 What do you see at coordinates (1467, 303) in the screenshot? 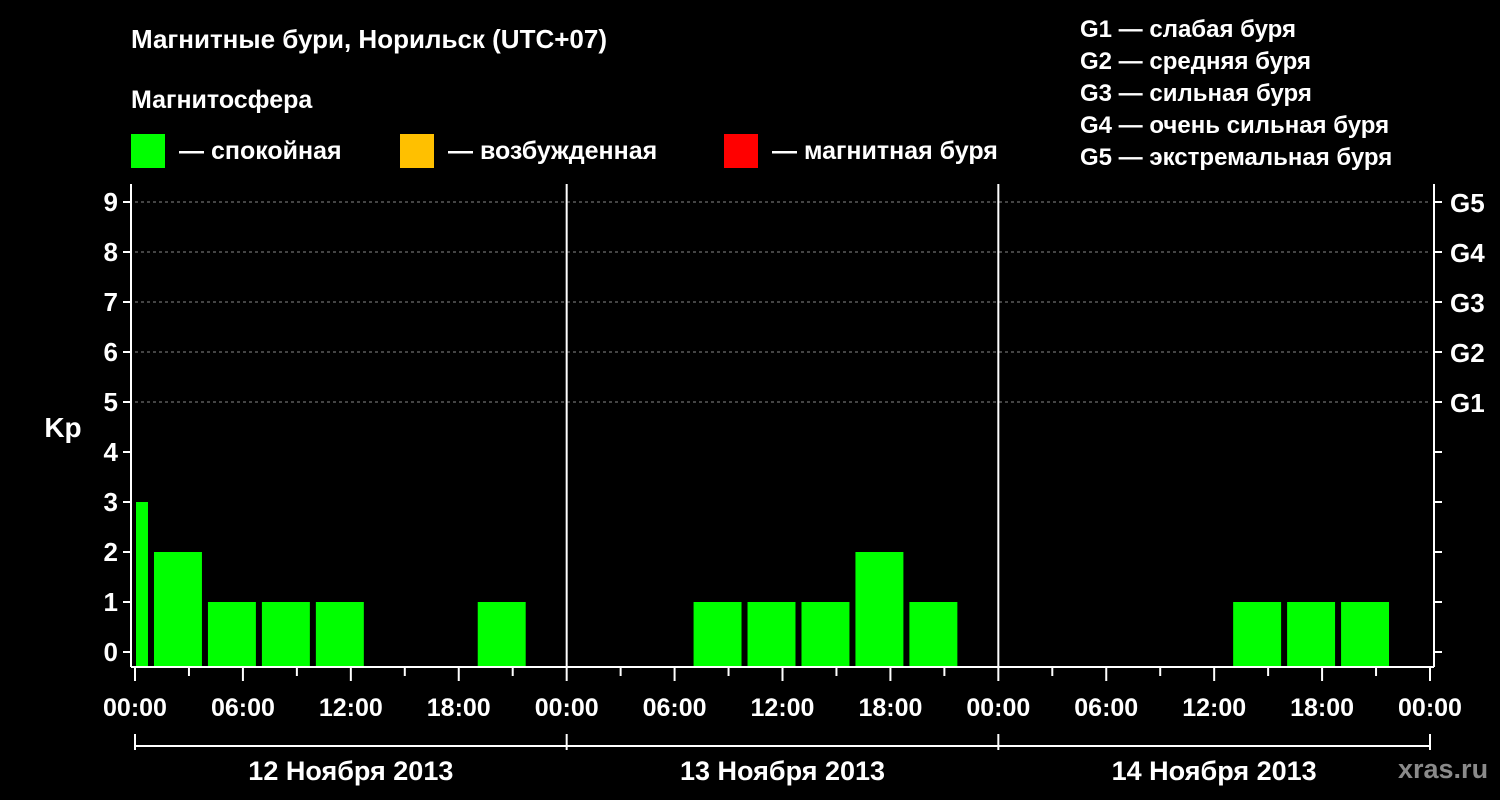
I see `g-level-label: G3` at bounding box center [1467, 303].